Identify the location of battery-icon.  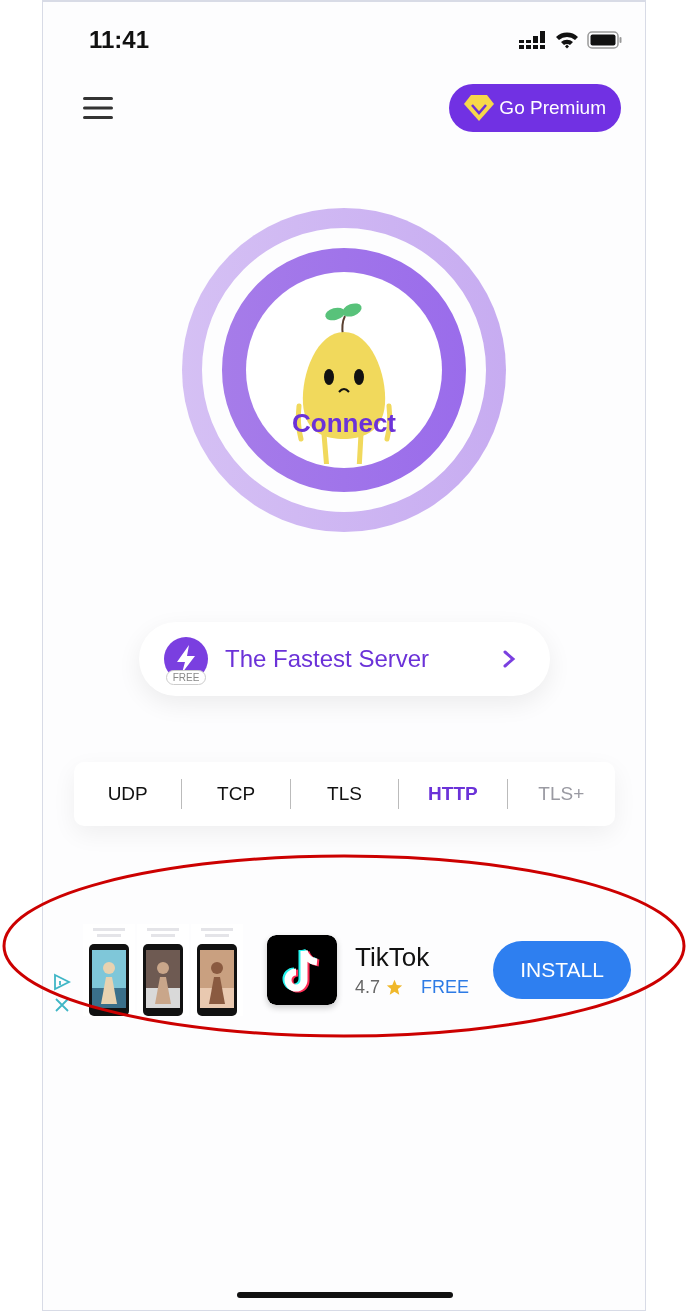
(605, 40).